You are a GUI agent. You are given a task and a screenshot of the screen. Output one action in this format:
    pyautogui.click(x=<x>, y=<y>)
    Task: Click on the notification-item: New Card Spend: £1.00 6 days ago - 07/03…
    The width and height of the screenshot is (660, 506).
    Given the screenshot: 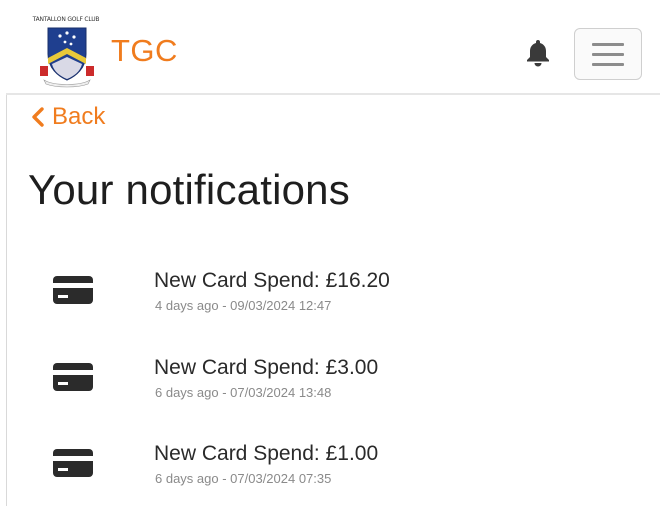 What is the action you would take?
    pyautogui.click(x=340, y=473)
    